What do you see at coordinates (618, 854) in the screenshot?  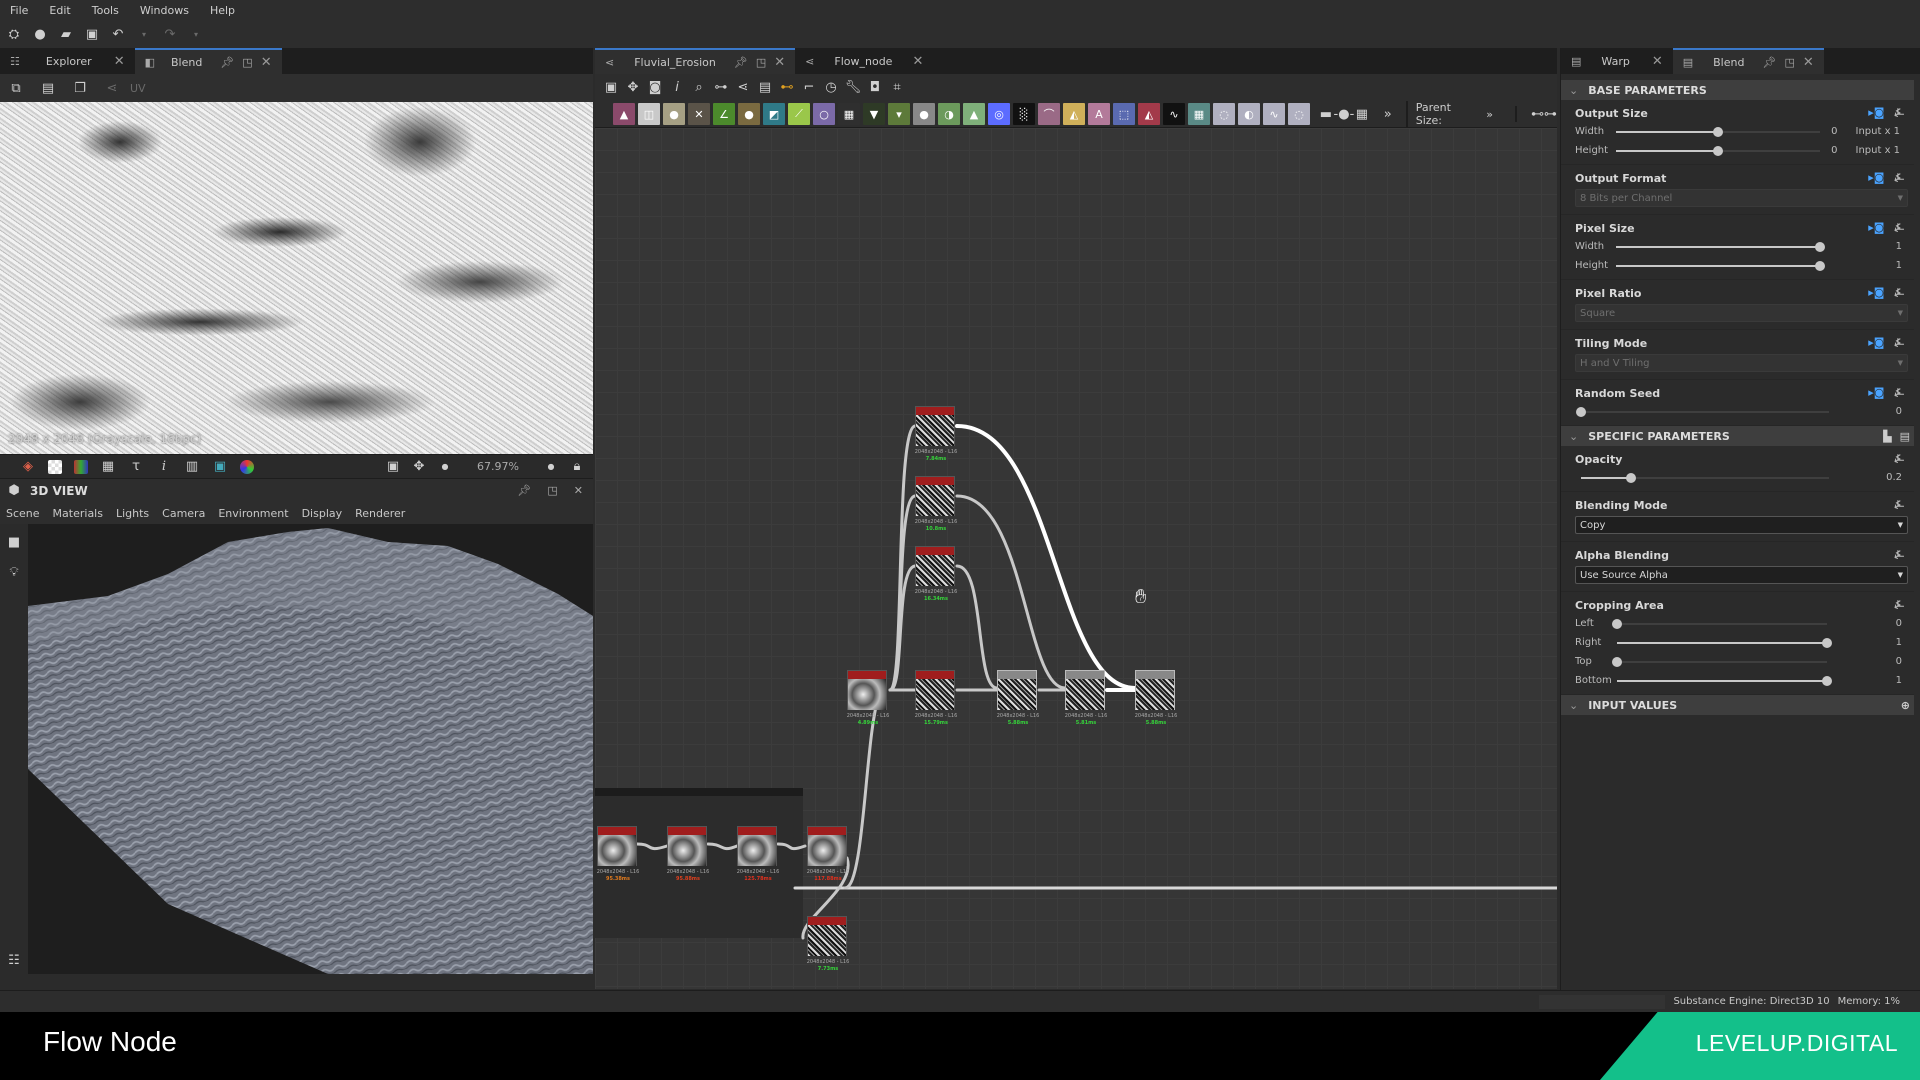 I see `graph-node: 2048x2048 - L16 95.38ms` at bounding box center [618, 854].